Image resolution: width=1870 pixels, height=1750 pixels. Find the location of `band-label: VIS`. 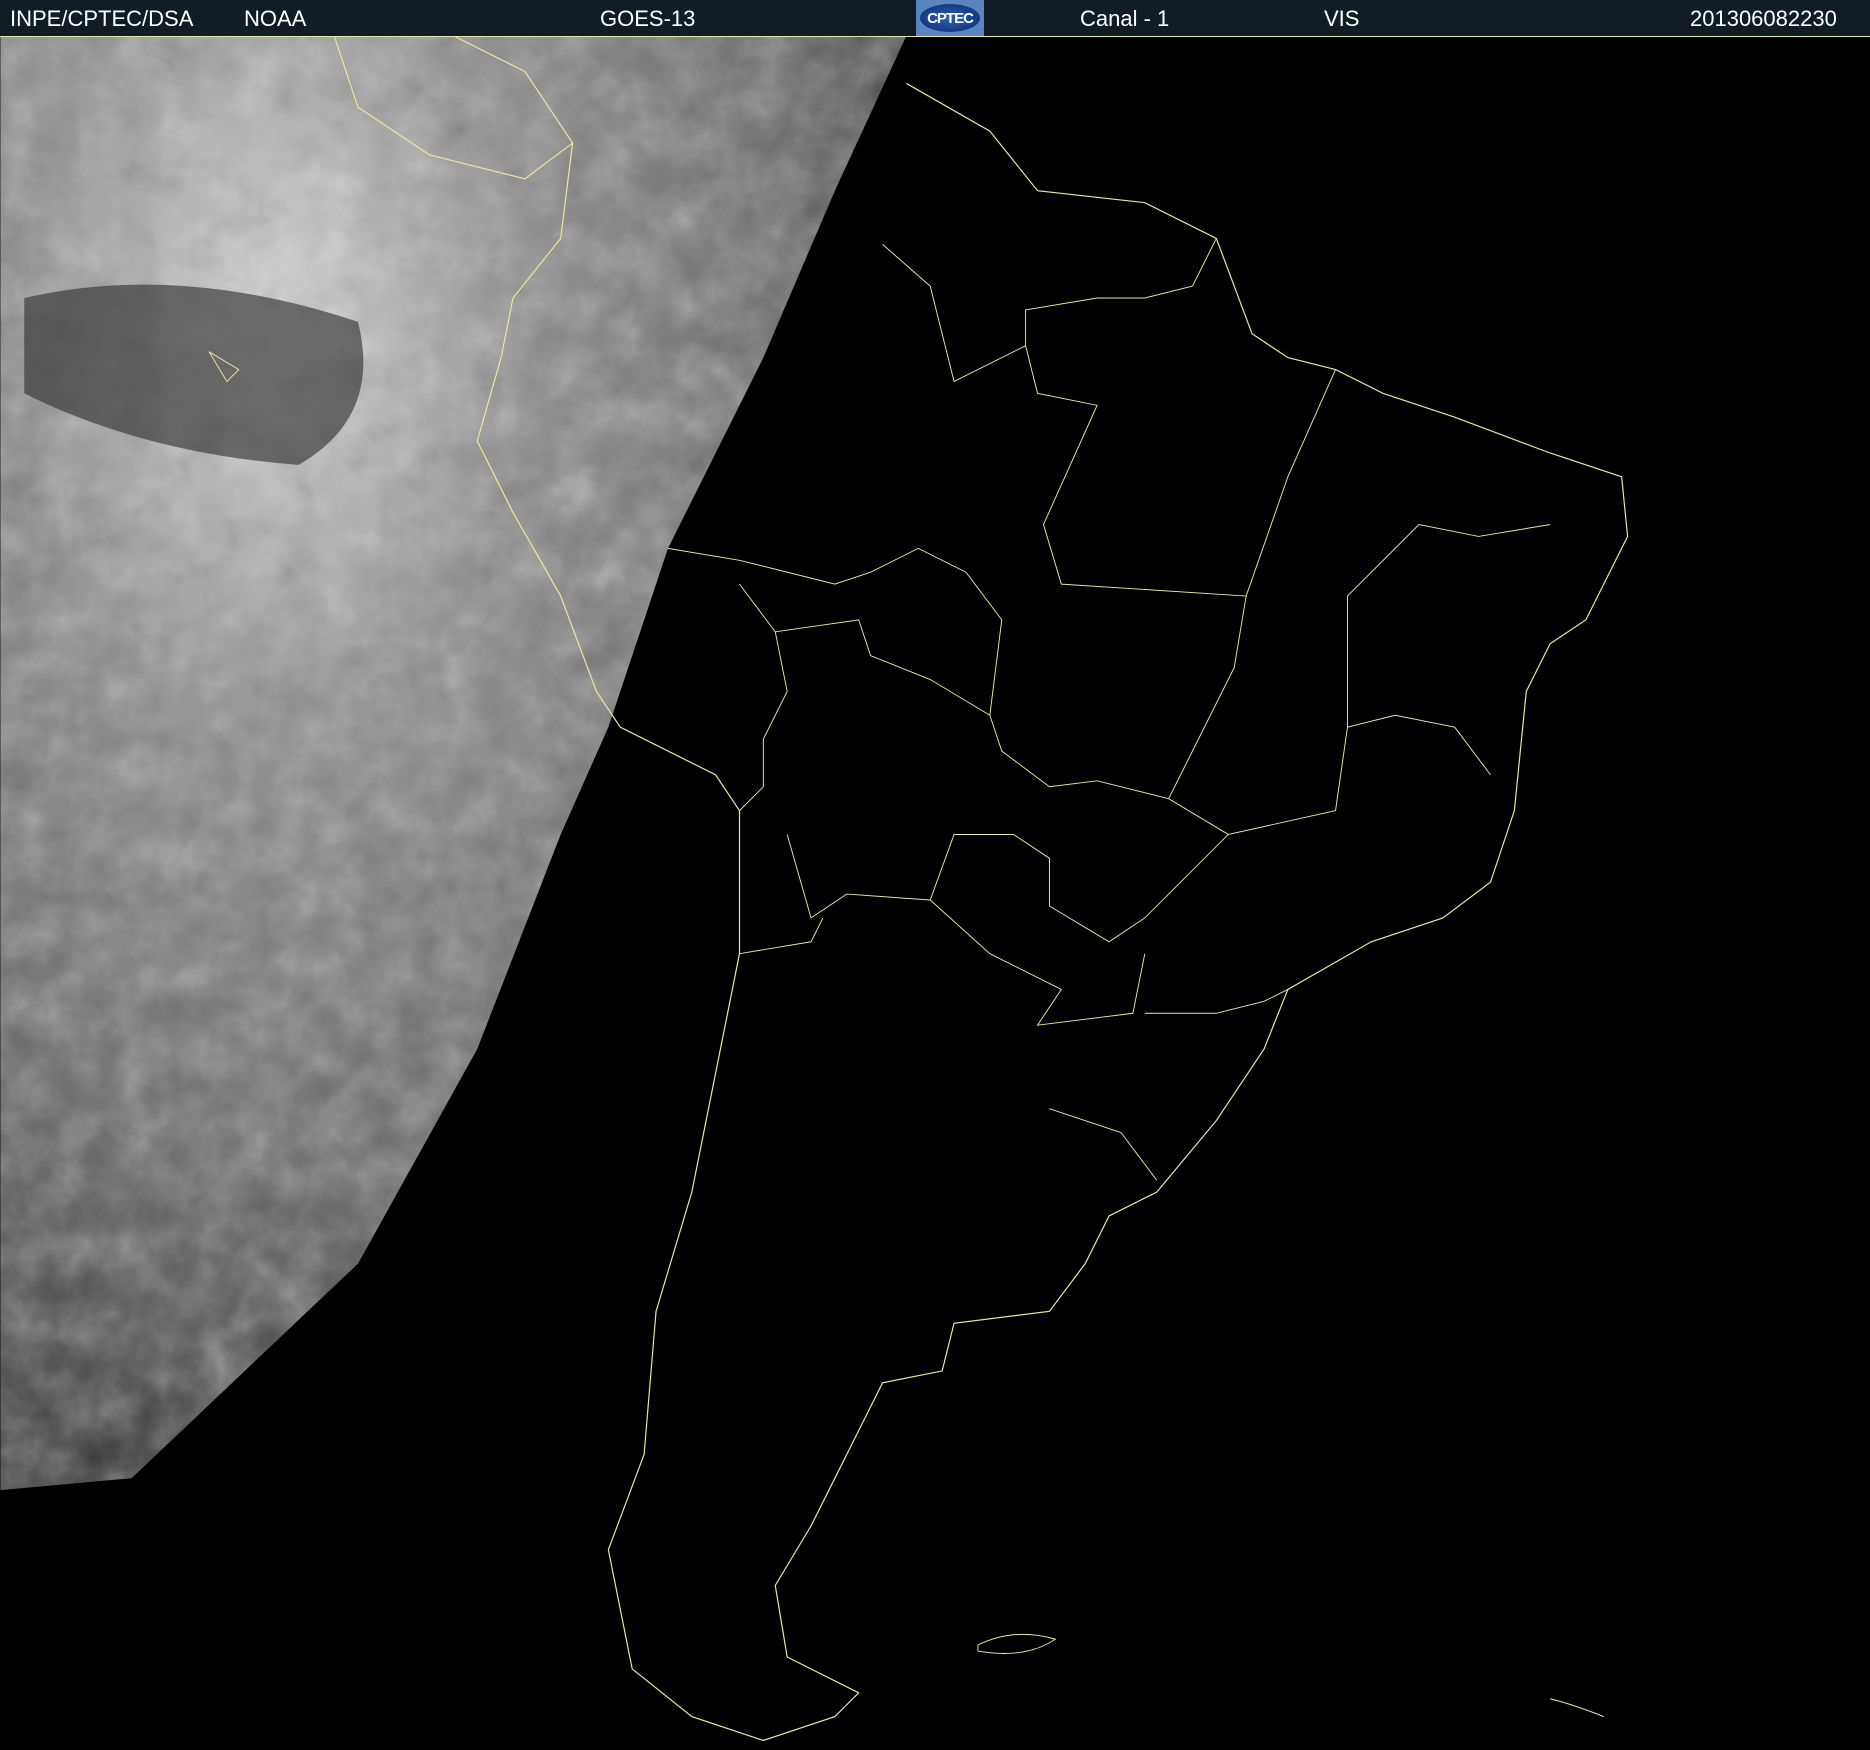

band-label: VIS is located at coordinates (1342, 18).